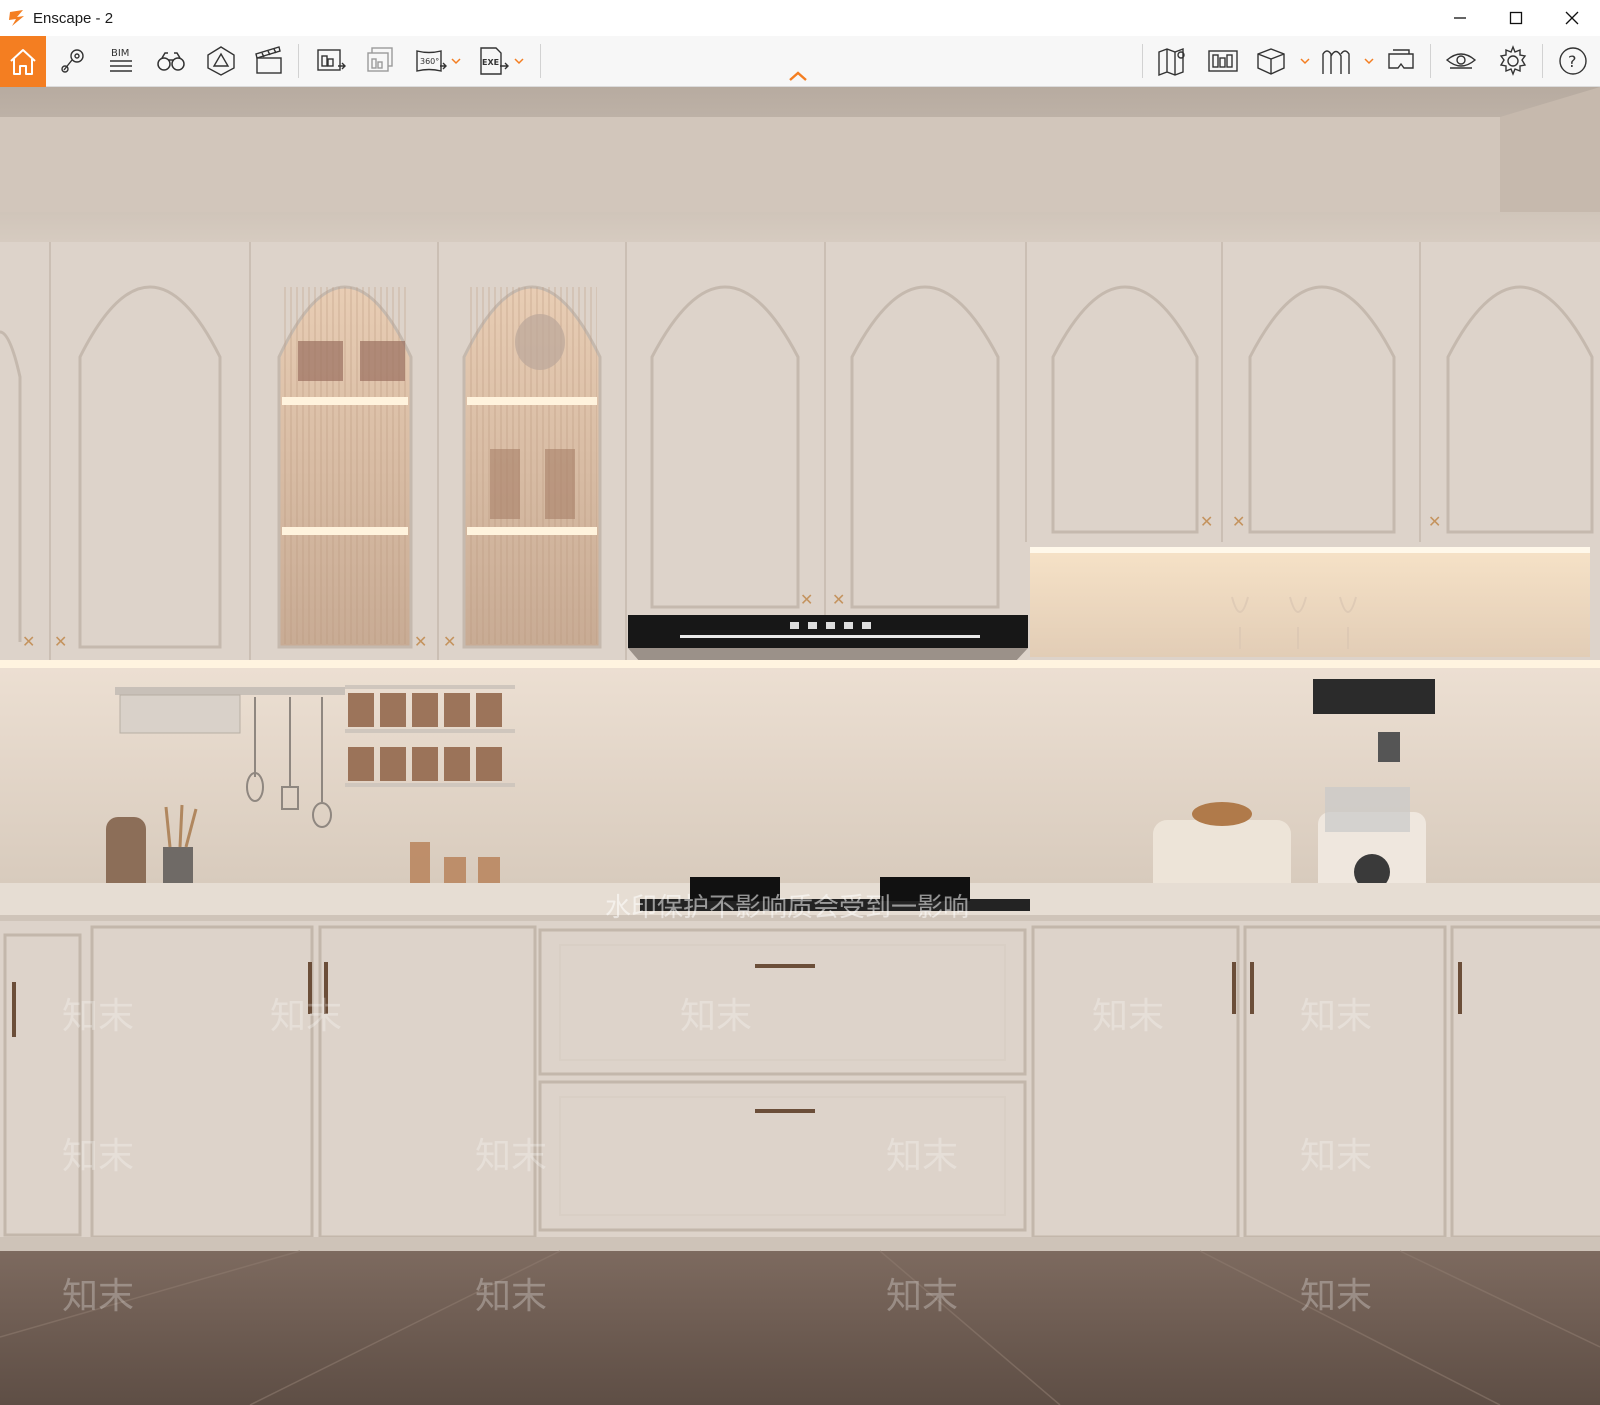 This screenshot has height=1405, width=1600. I want to click on atmosphere-icon, so click(1336, 62).